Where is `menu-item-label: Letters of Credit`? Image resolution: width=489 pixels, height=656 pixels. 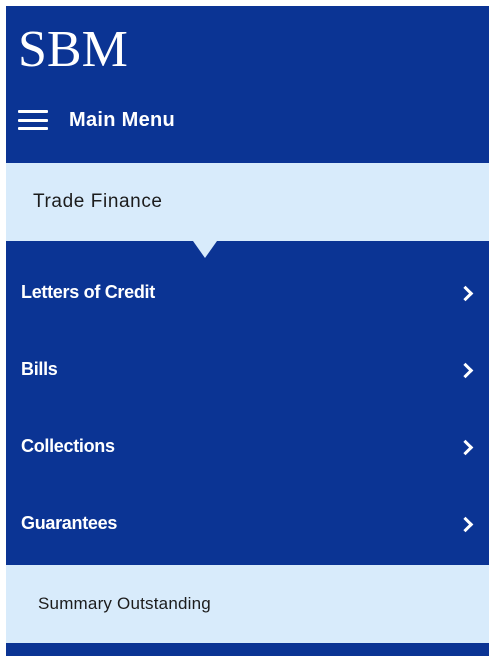 menu-item-label: Letters of Credit is located at coordinates (88, 292).